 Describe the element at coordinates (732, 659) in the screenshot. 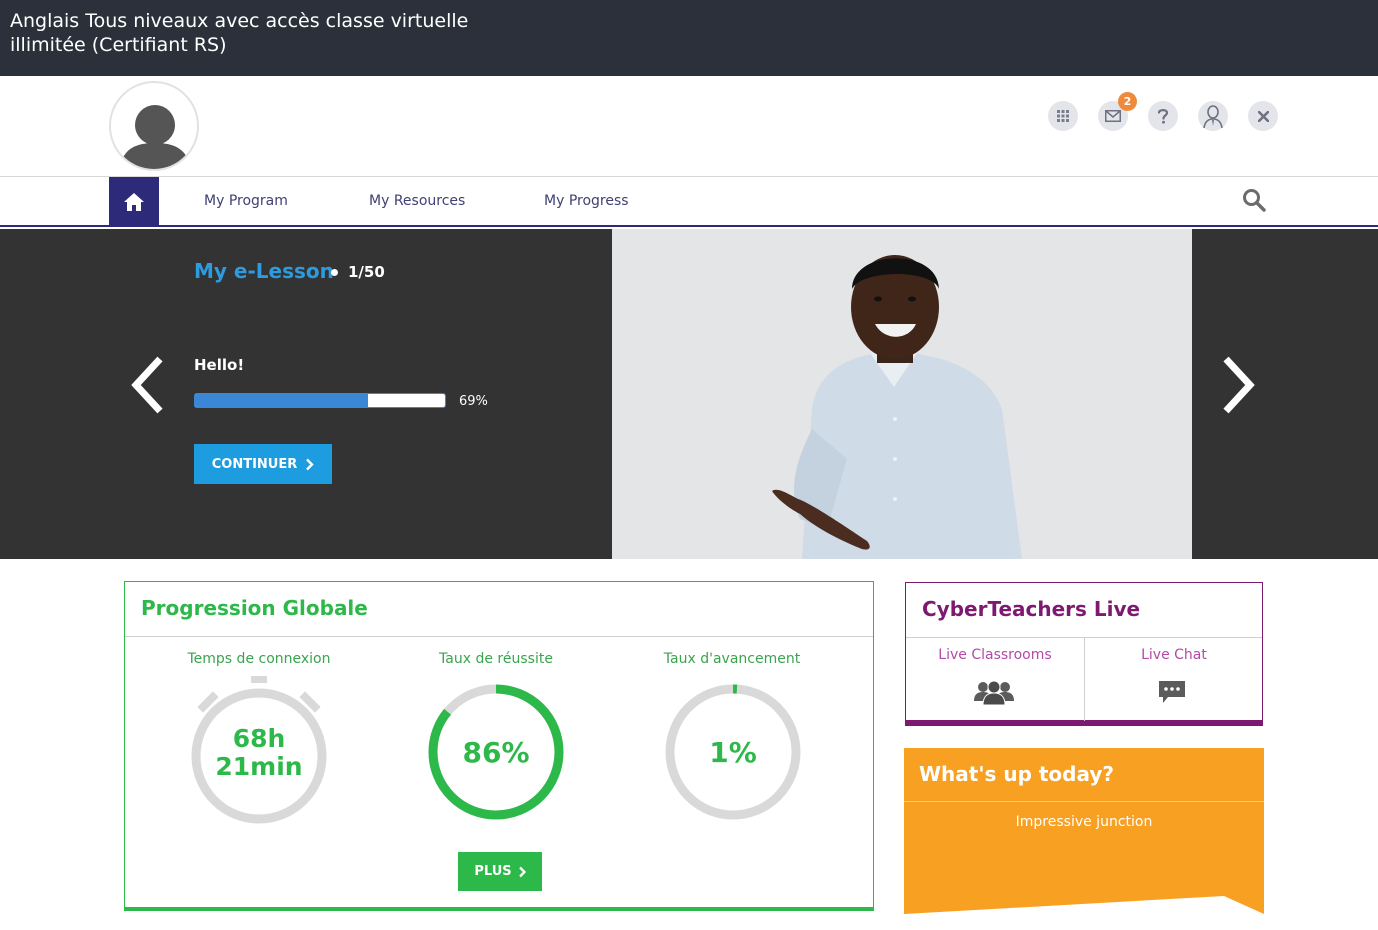

I see `advancement-rate-label: Taux d'avancement` at that location.